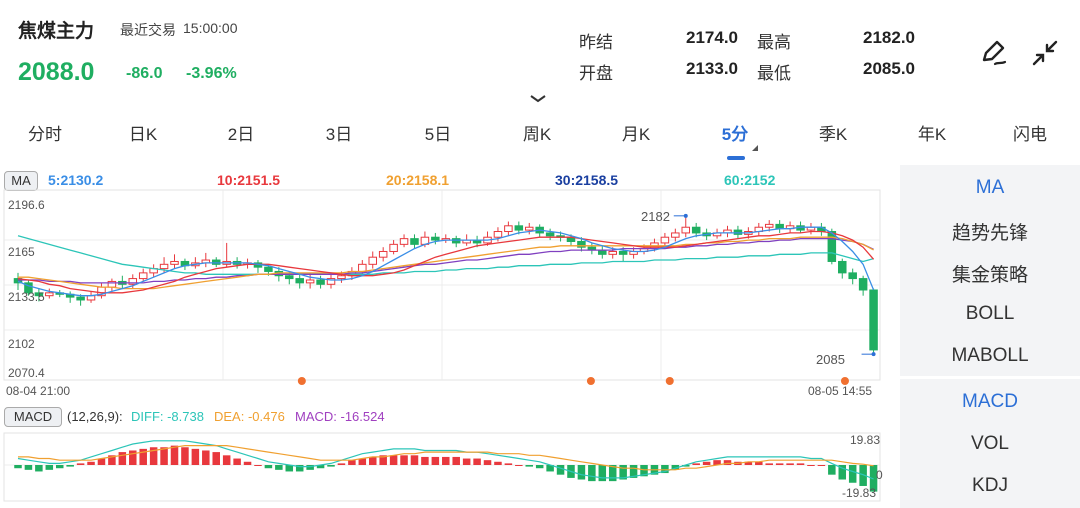  Describe the element at coordinates (241, 132) in the screenshot. I see `tab-2day: 2日` at that location.